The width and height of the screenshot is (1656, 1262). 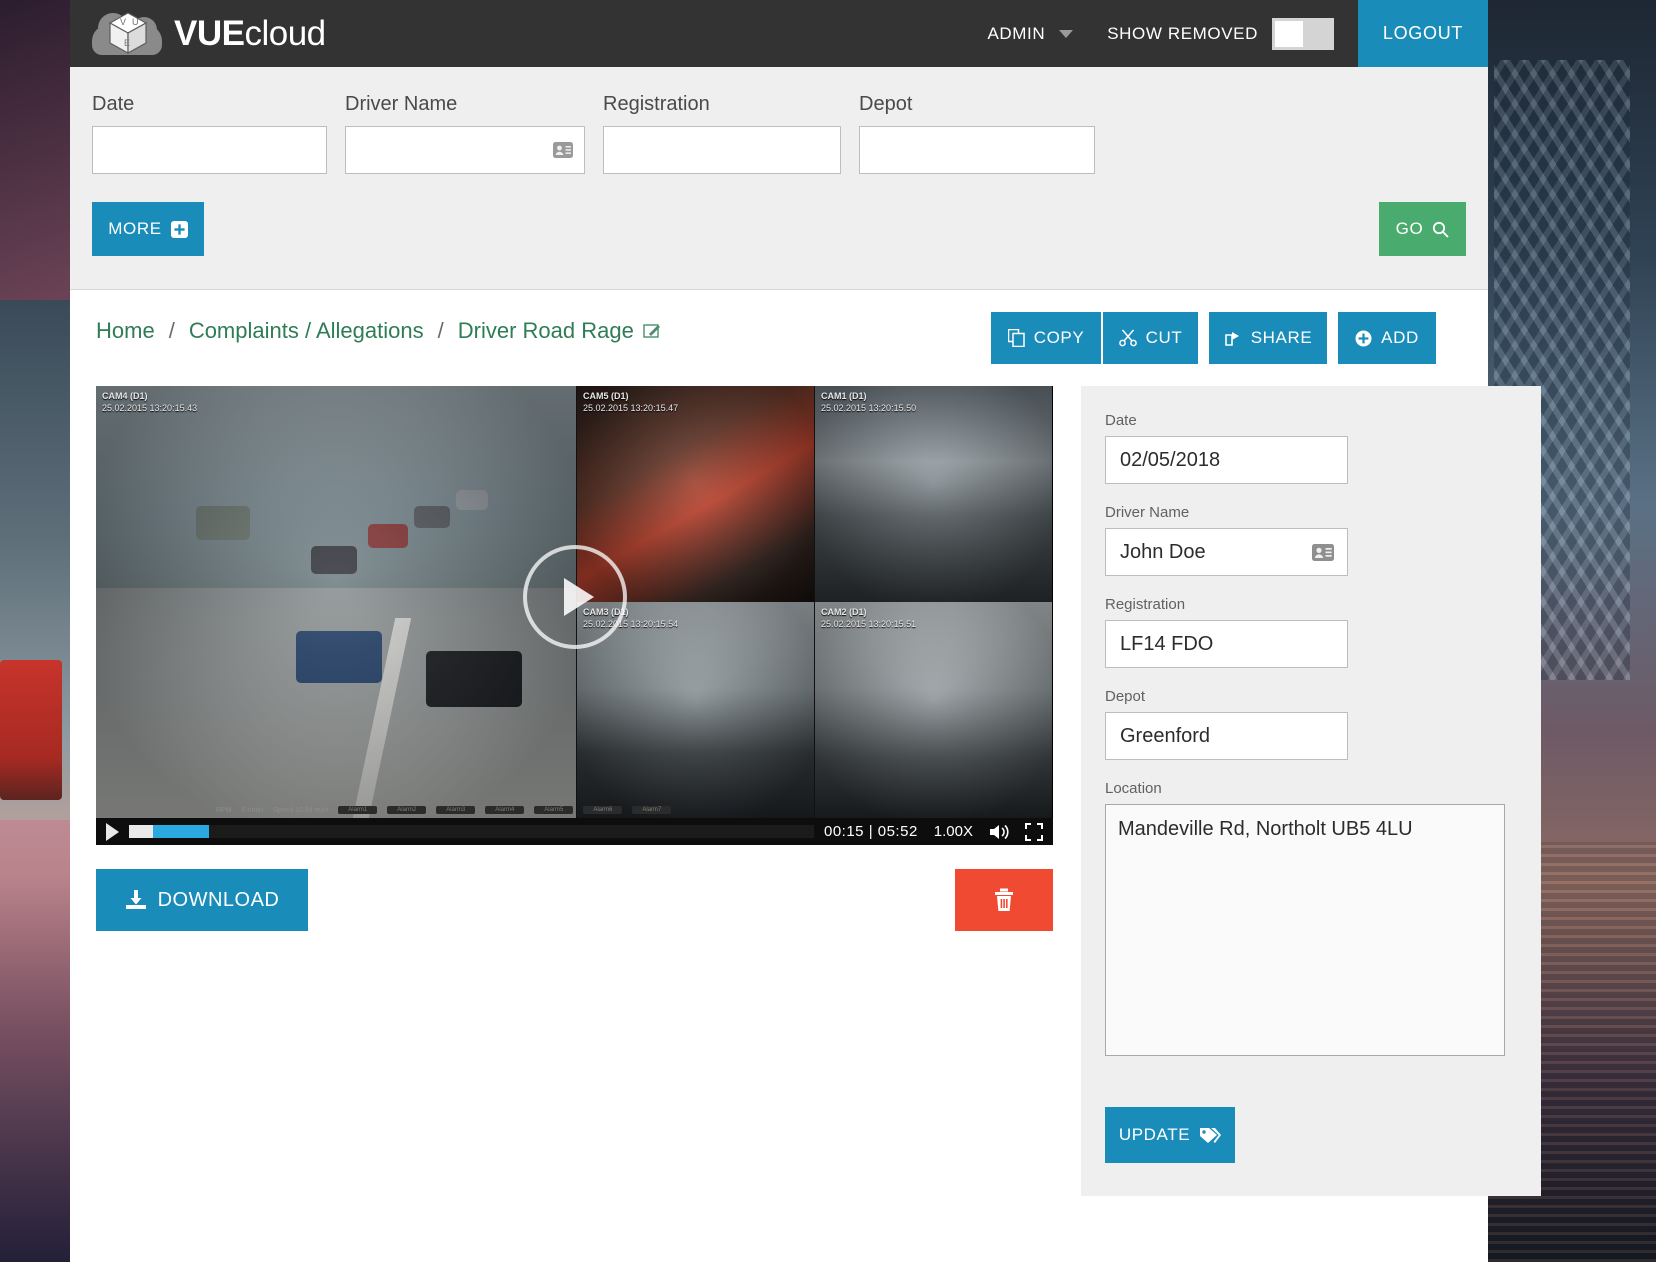 What do you see at coordinates (125, 331) in the screenshot?
I see `breadcrumb-home: Home` at bounding box center [125, 331].